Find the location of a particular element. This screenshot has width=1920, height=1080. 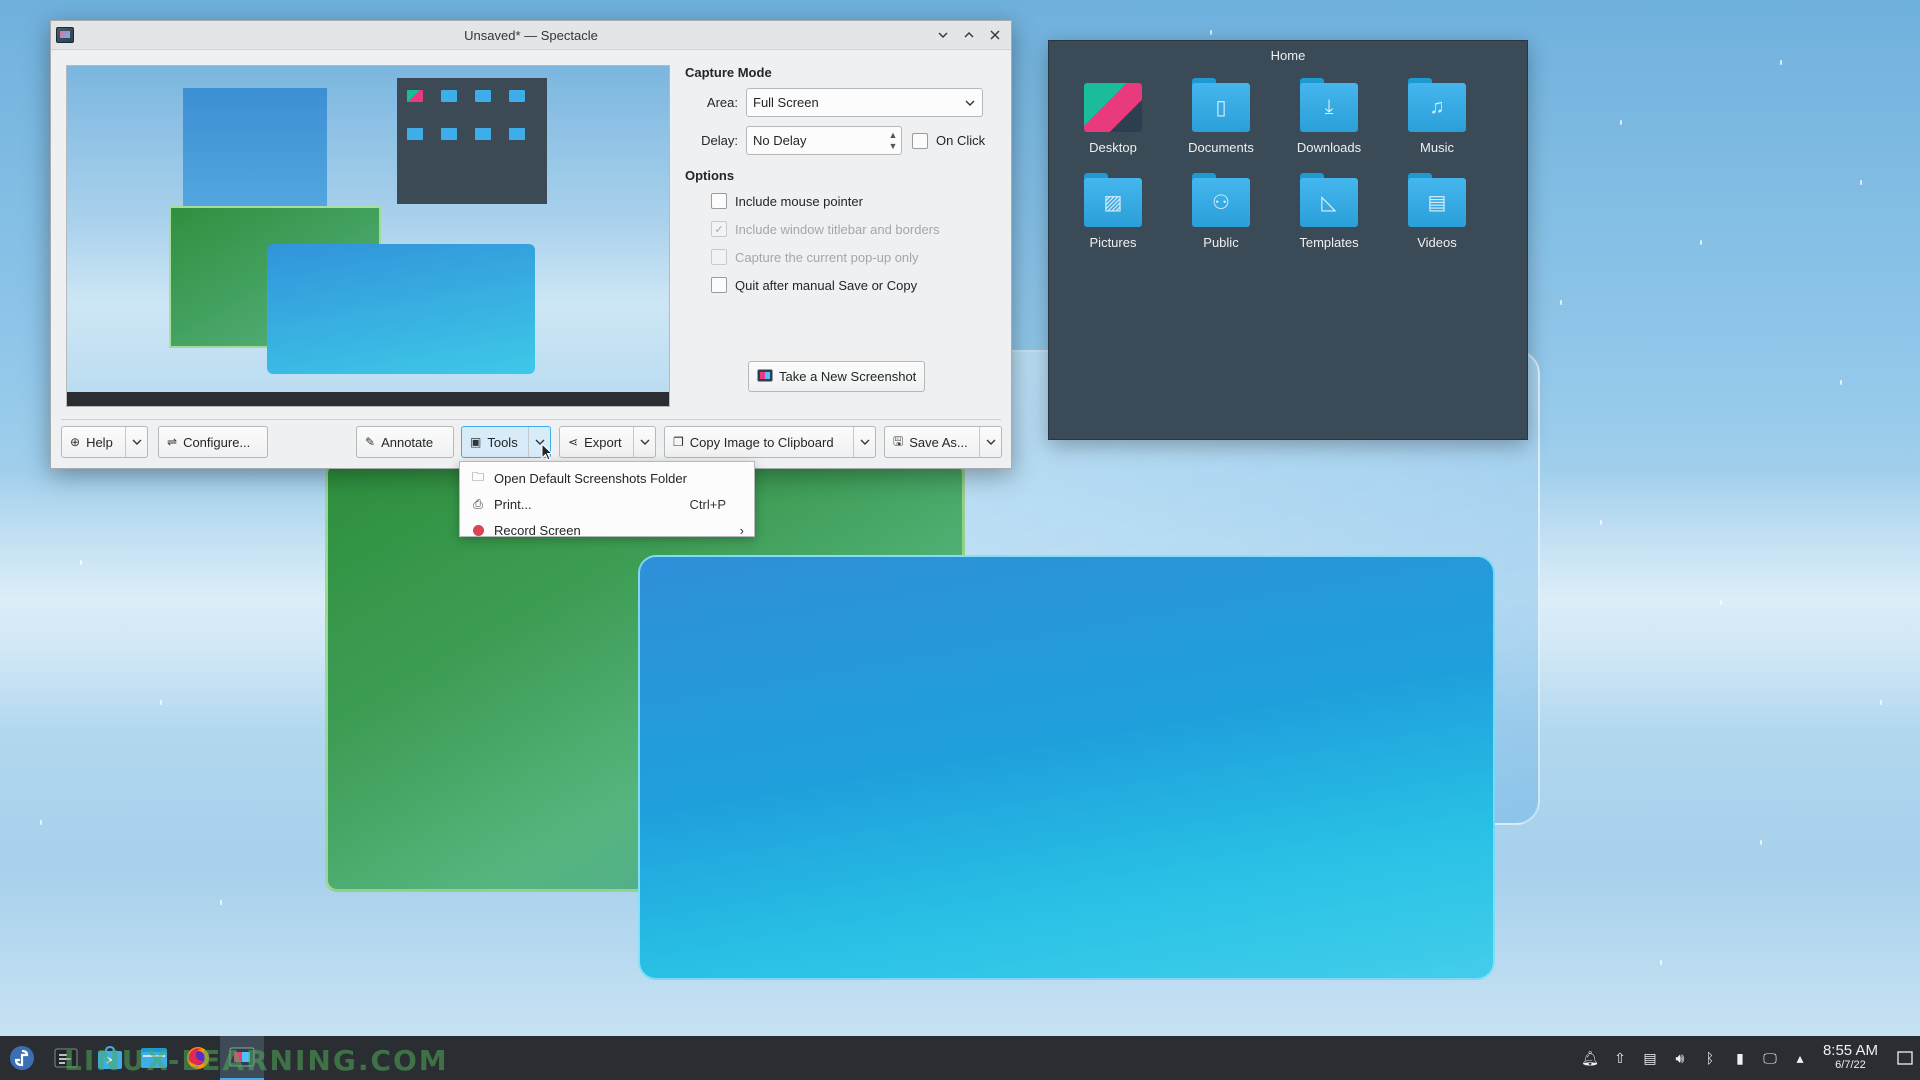

folder-downloads-icon: ⤓ is located at coordinates (1329, 105).